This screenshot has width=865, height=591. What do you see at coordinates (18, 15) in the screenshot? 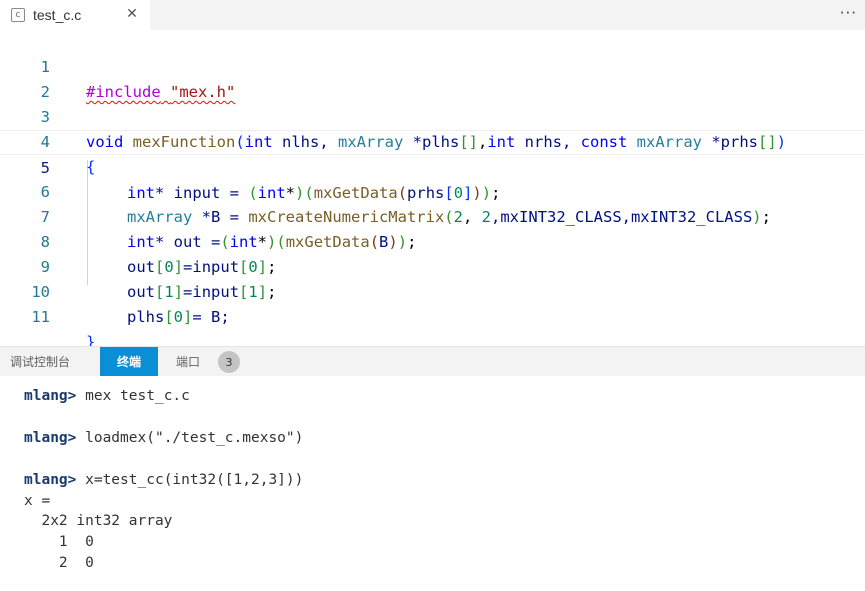
I see `c-file-icon: c` at bounding box center [18, 15].